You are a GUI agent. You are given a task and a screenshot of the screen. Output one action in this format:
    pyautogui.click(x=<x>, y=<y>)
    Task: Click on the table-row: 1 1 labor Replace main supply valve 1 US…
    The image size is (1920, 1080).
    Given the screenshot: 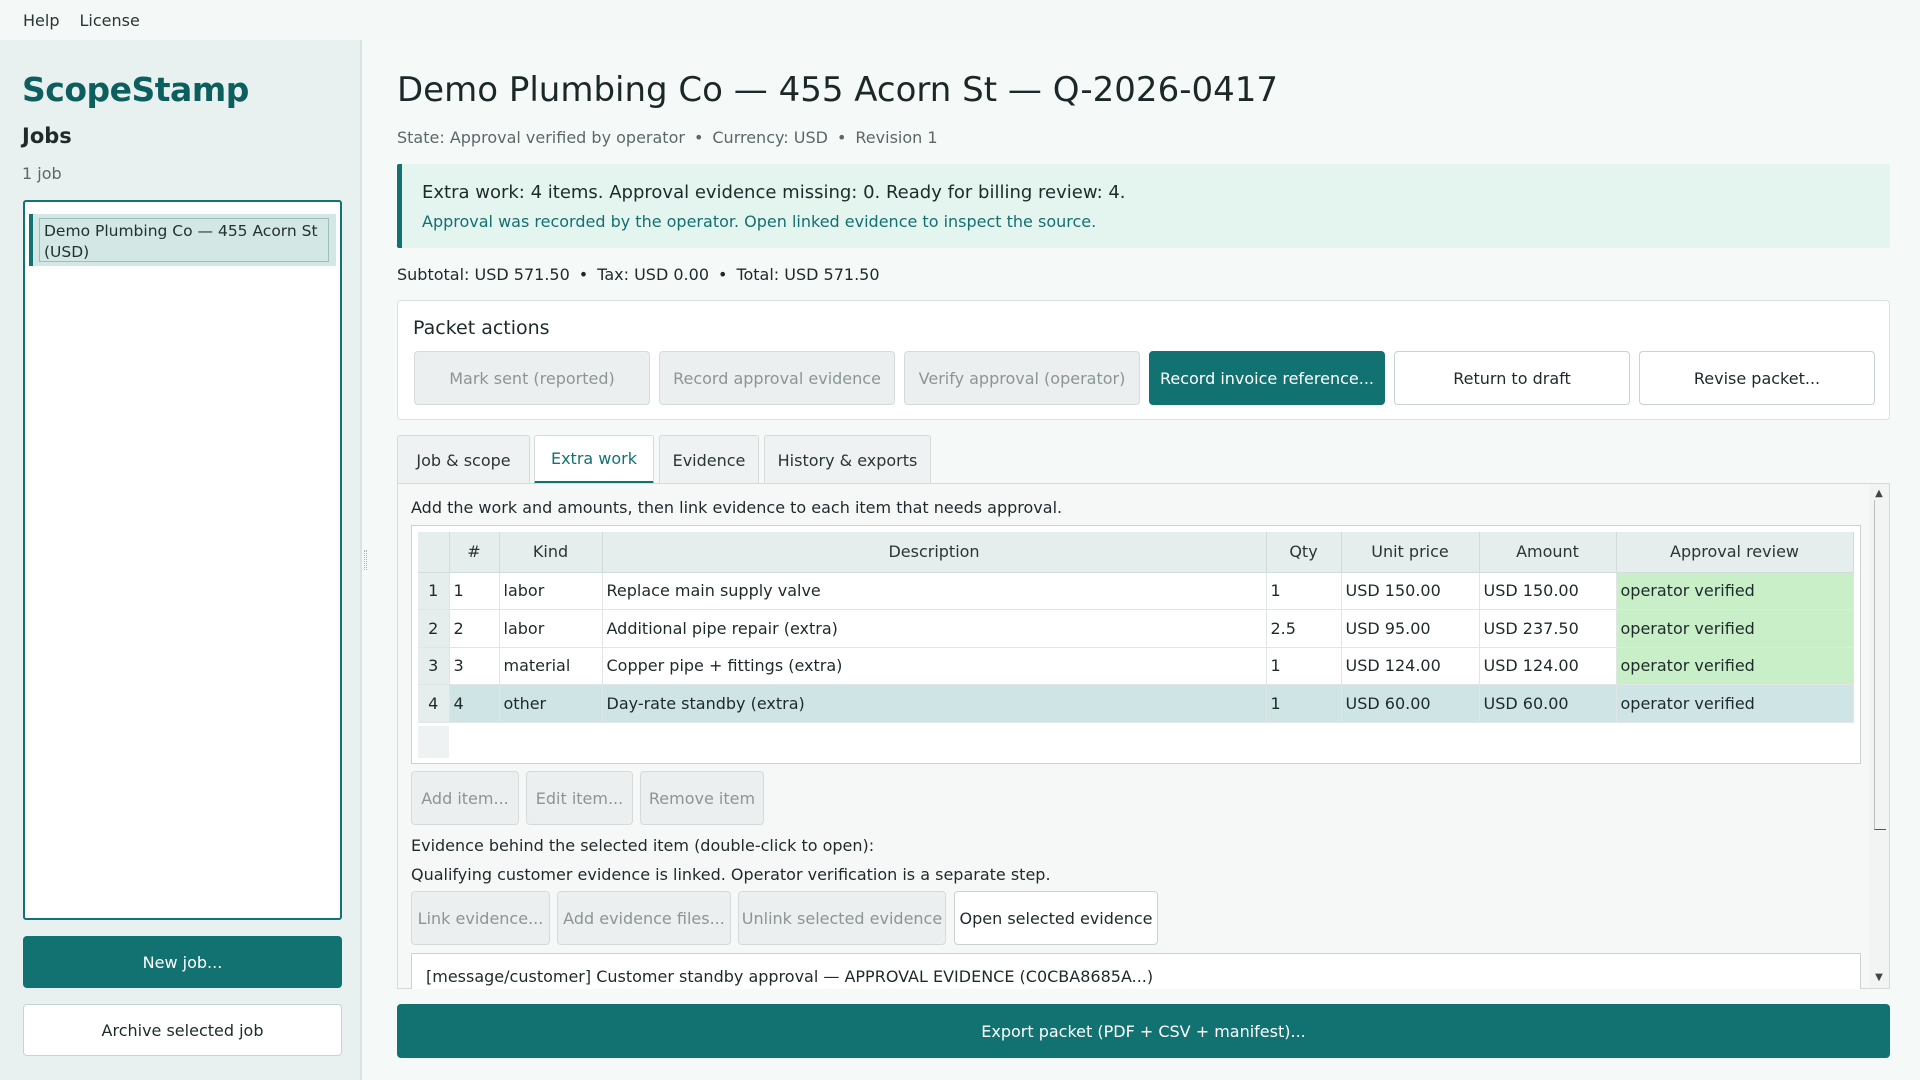 What is the action you would take?
    pyautogui.click(x=1136, y=591)
    